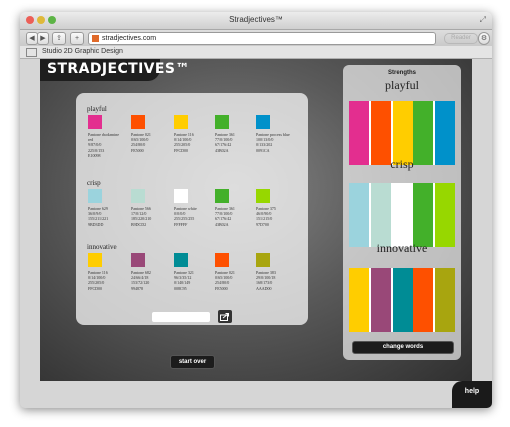  Describe the element at coordinates (262, 224) in the screenshot. I see `color-info-line: 97D700` at that location.